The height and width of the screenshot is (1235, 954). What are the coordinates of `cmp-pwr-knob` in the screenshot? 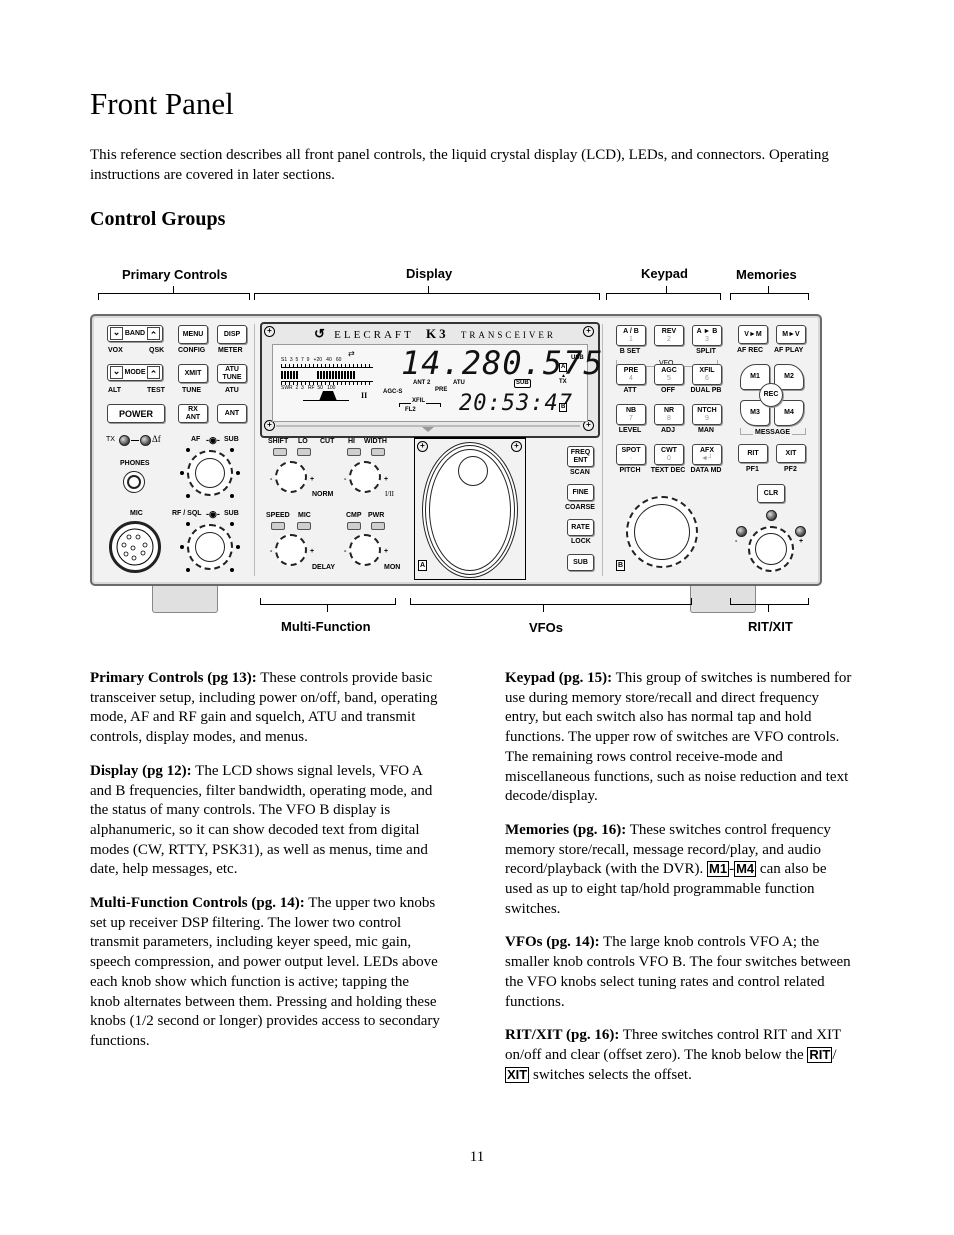 It's located at (365, 550).